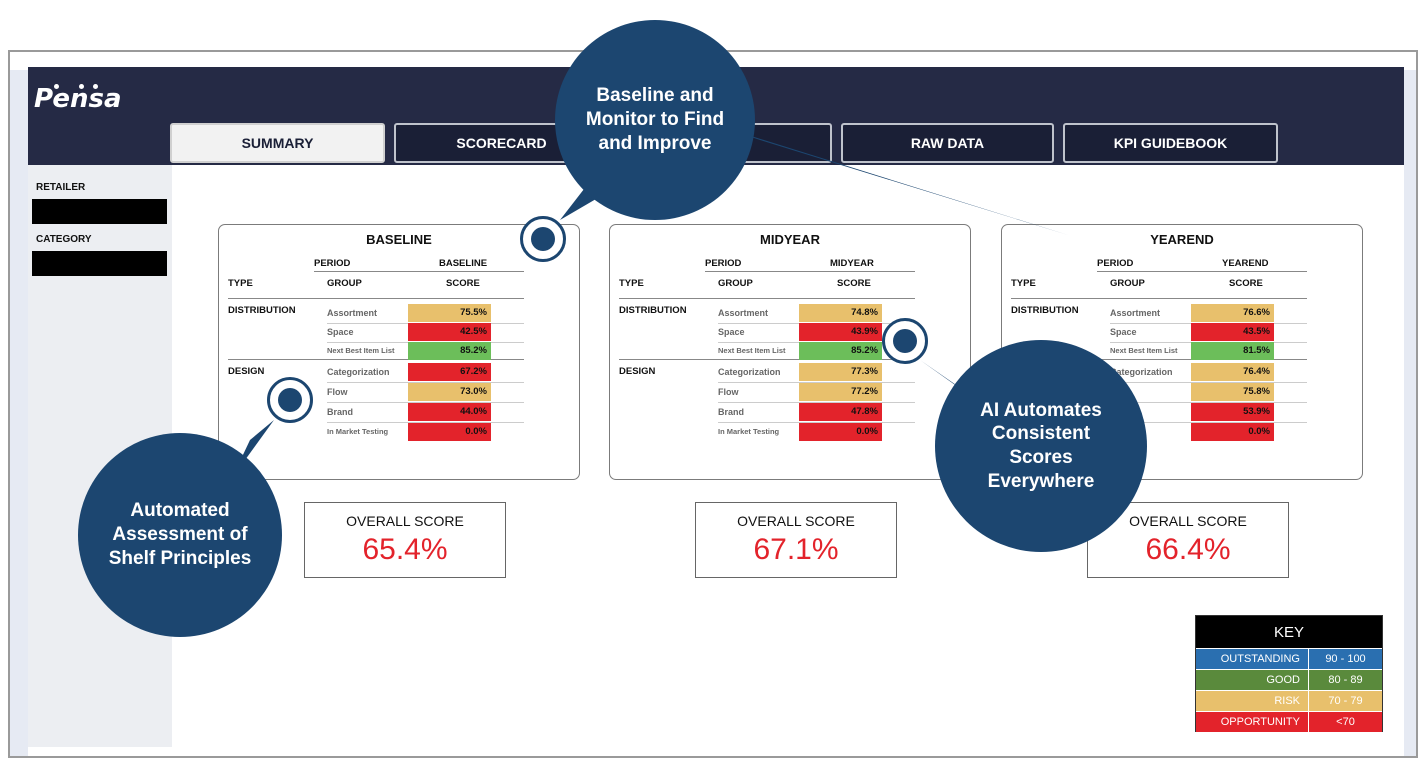  Describe the element at coordinates (1232, 313) in the screenshot. I see `score-cell: 76.6%` at that location.